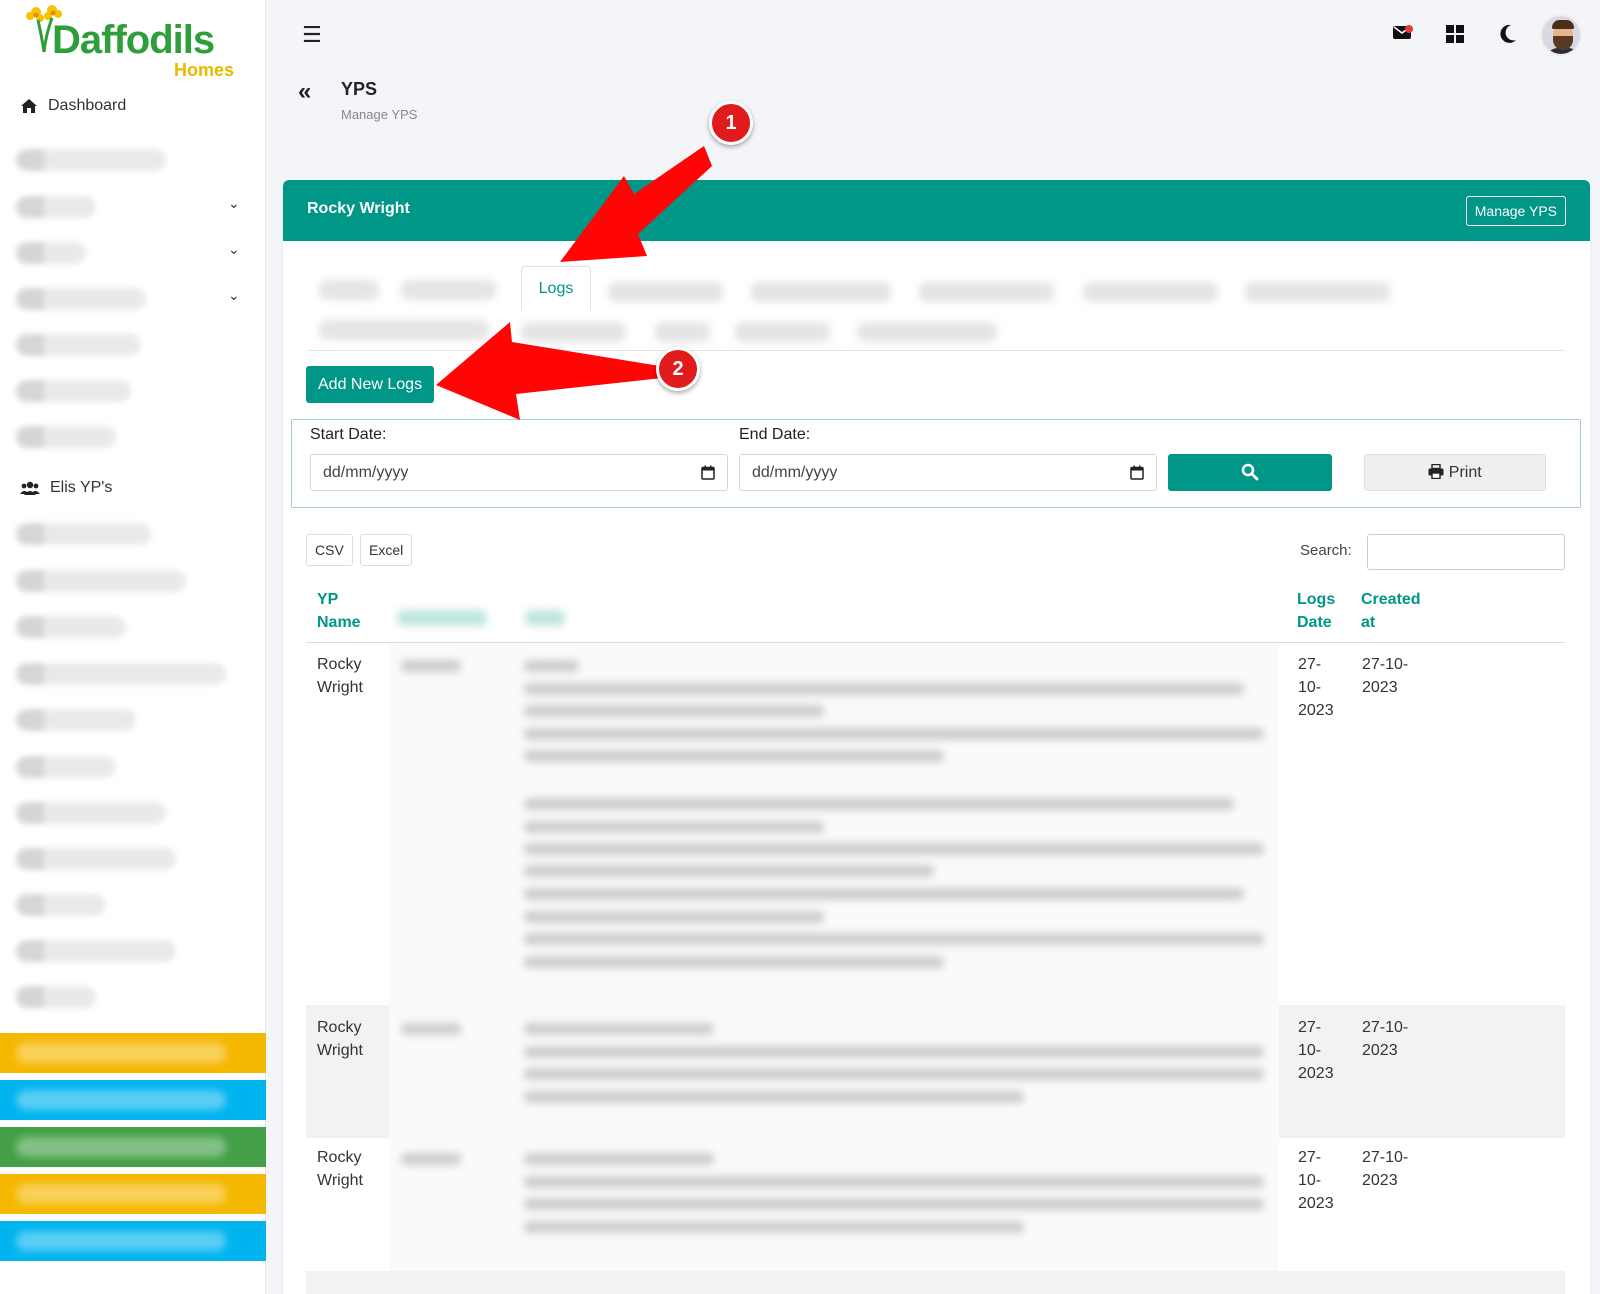 This screenshot has width=1600, height=1294. I want to click on avatar, so click(1561, 35).